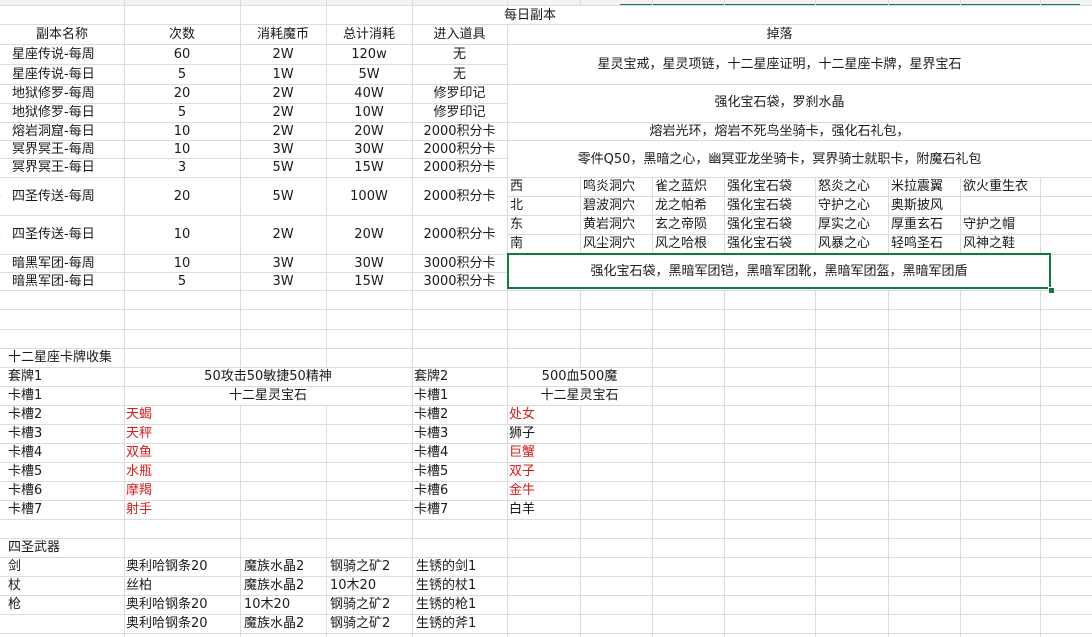 The image size is (1092, 637). I want to click on zodiac-slot-value: 射手, so click(181, 510).